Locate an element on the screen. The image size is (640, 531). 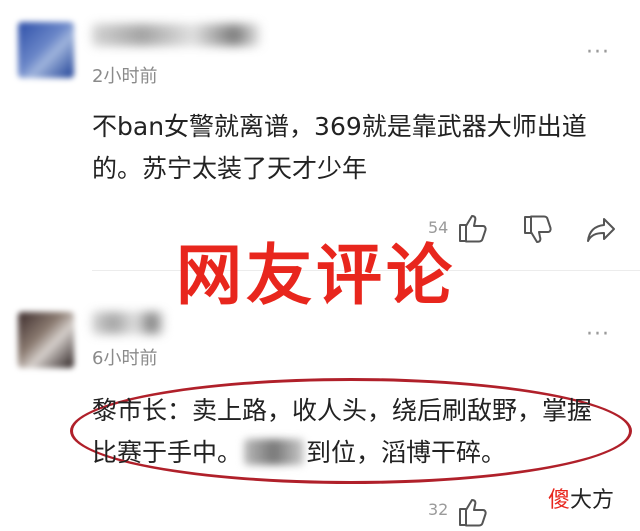
watermark: 傻大方 is located at coordinates (581, 498).